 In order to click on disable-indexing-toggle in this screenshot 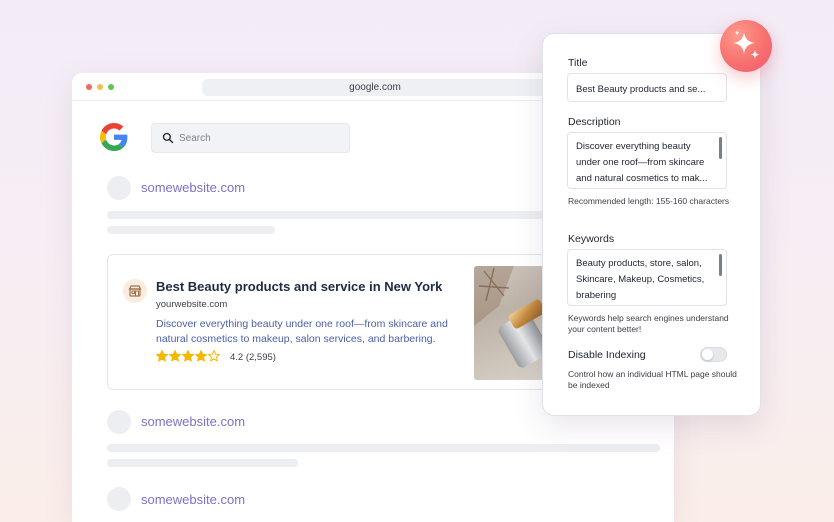, I will do `click(713, 354)`.